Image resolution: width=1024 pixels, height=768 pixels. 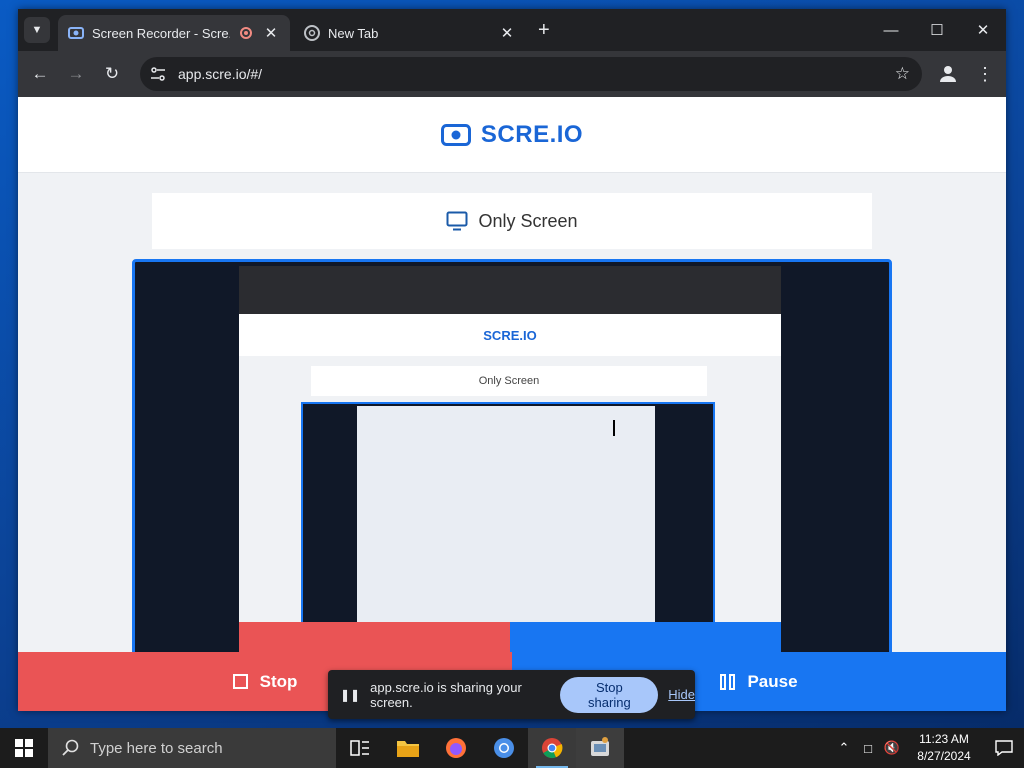 I want to click on pause-label: Pause, so click(x=772, y=681).